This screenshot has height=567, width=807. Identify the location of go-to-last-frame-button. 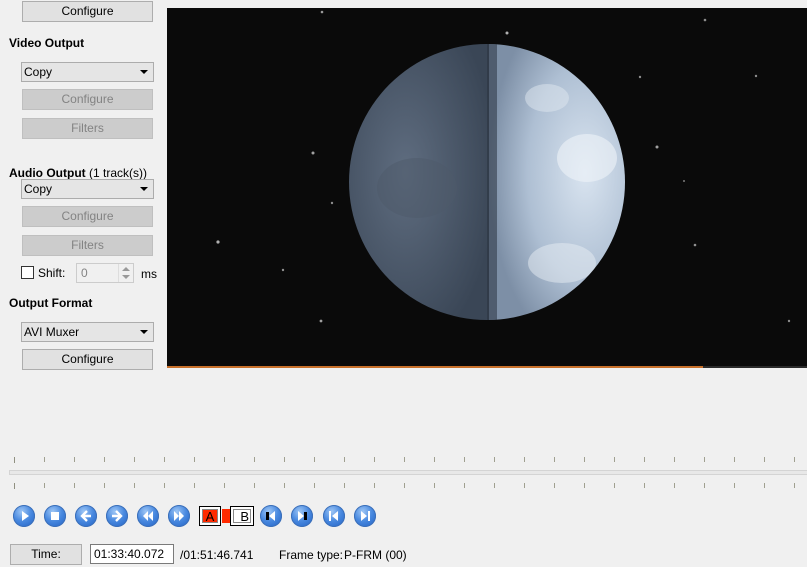
(365, 516).